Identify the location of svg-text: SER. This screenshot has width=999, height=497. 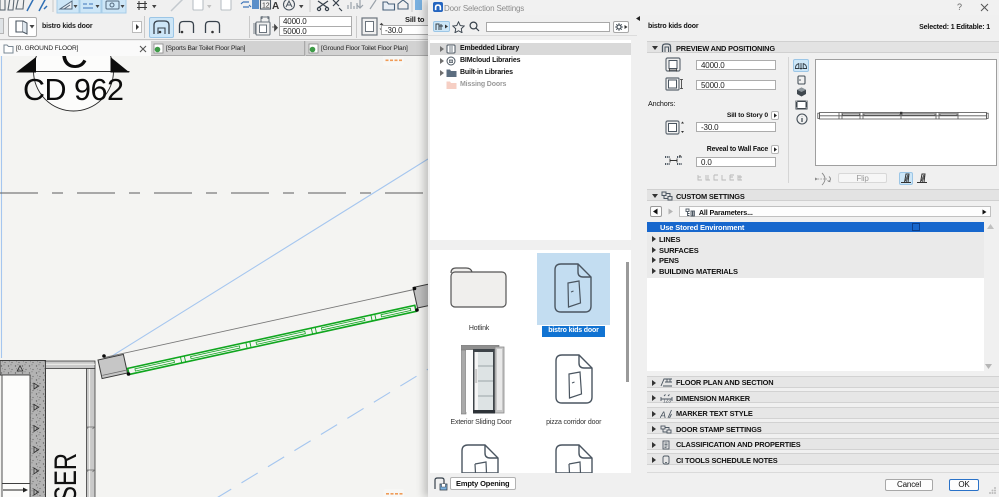
(65, 475).